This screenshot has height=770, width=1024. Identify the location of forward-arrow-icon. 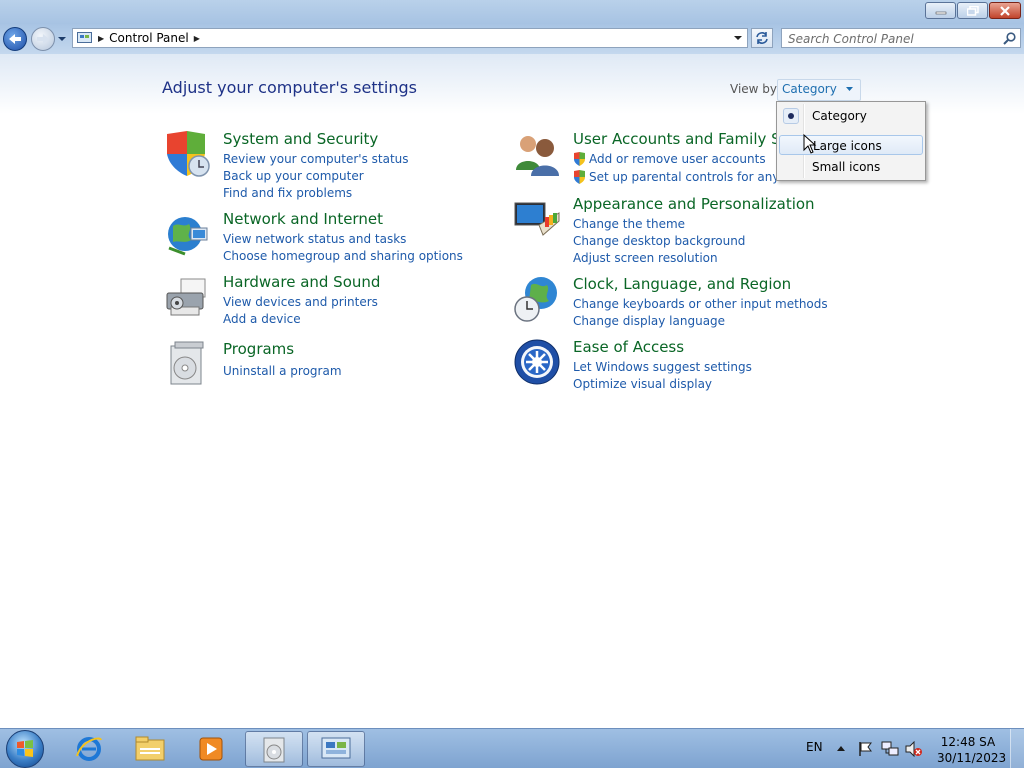
(43, 39).